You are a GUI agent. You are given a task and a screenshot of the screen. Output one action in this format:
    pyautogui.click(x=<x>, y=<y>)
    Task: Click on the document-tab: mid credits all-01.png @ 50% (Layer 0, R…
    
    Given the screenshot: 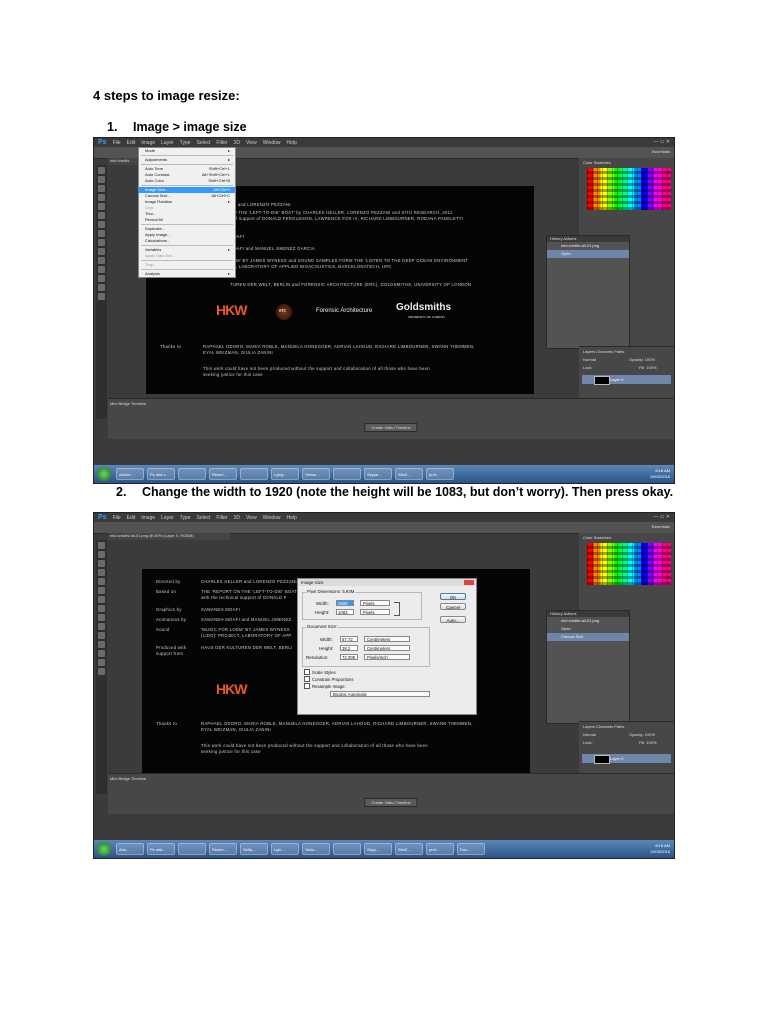 What is the action you would take?
    pyautogui.click(x=169, y=536)
    